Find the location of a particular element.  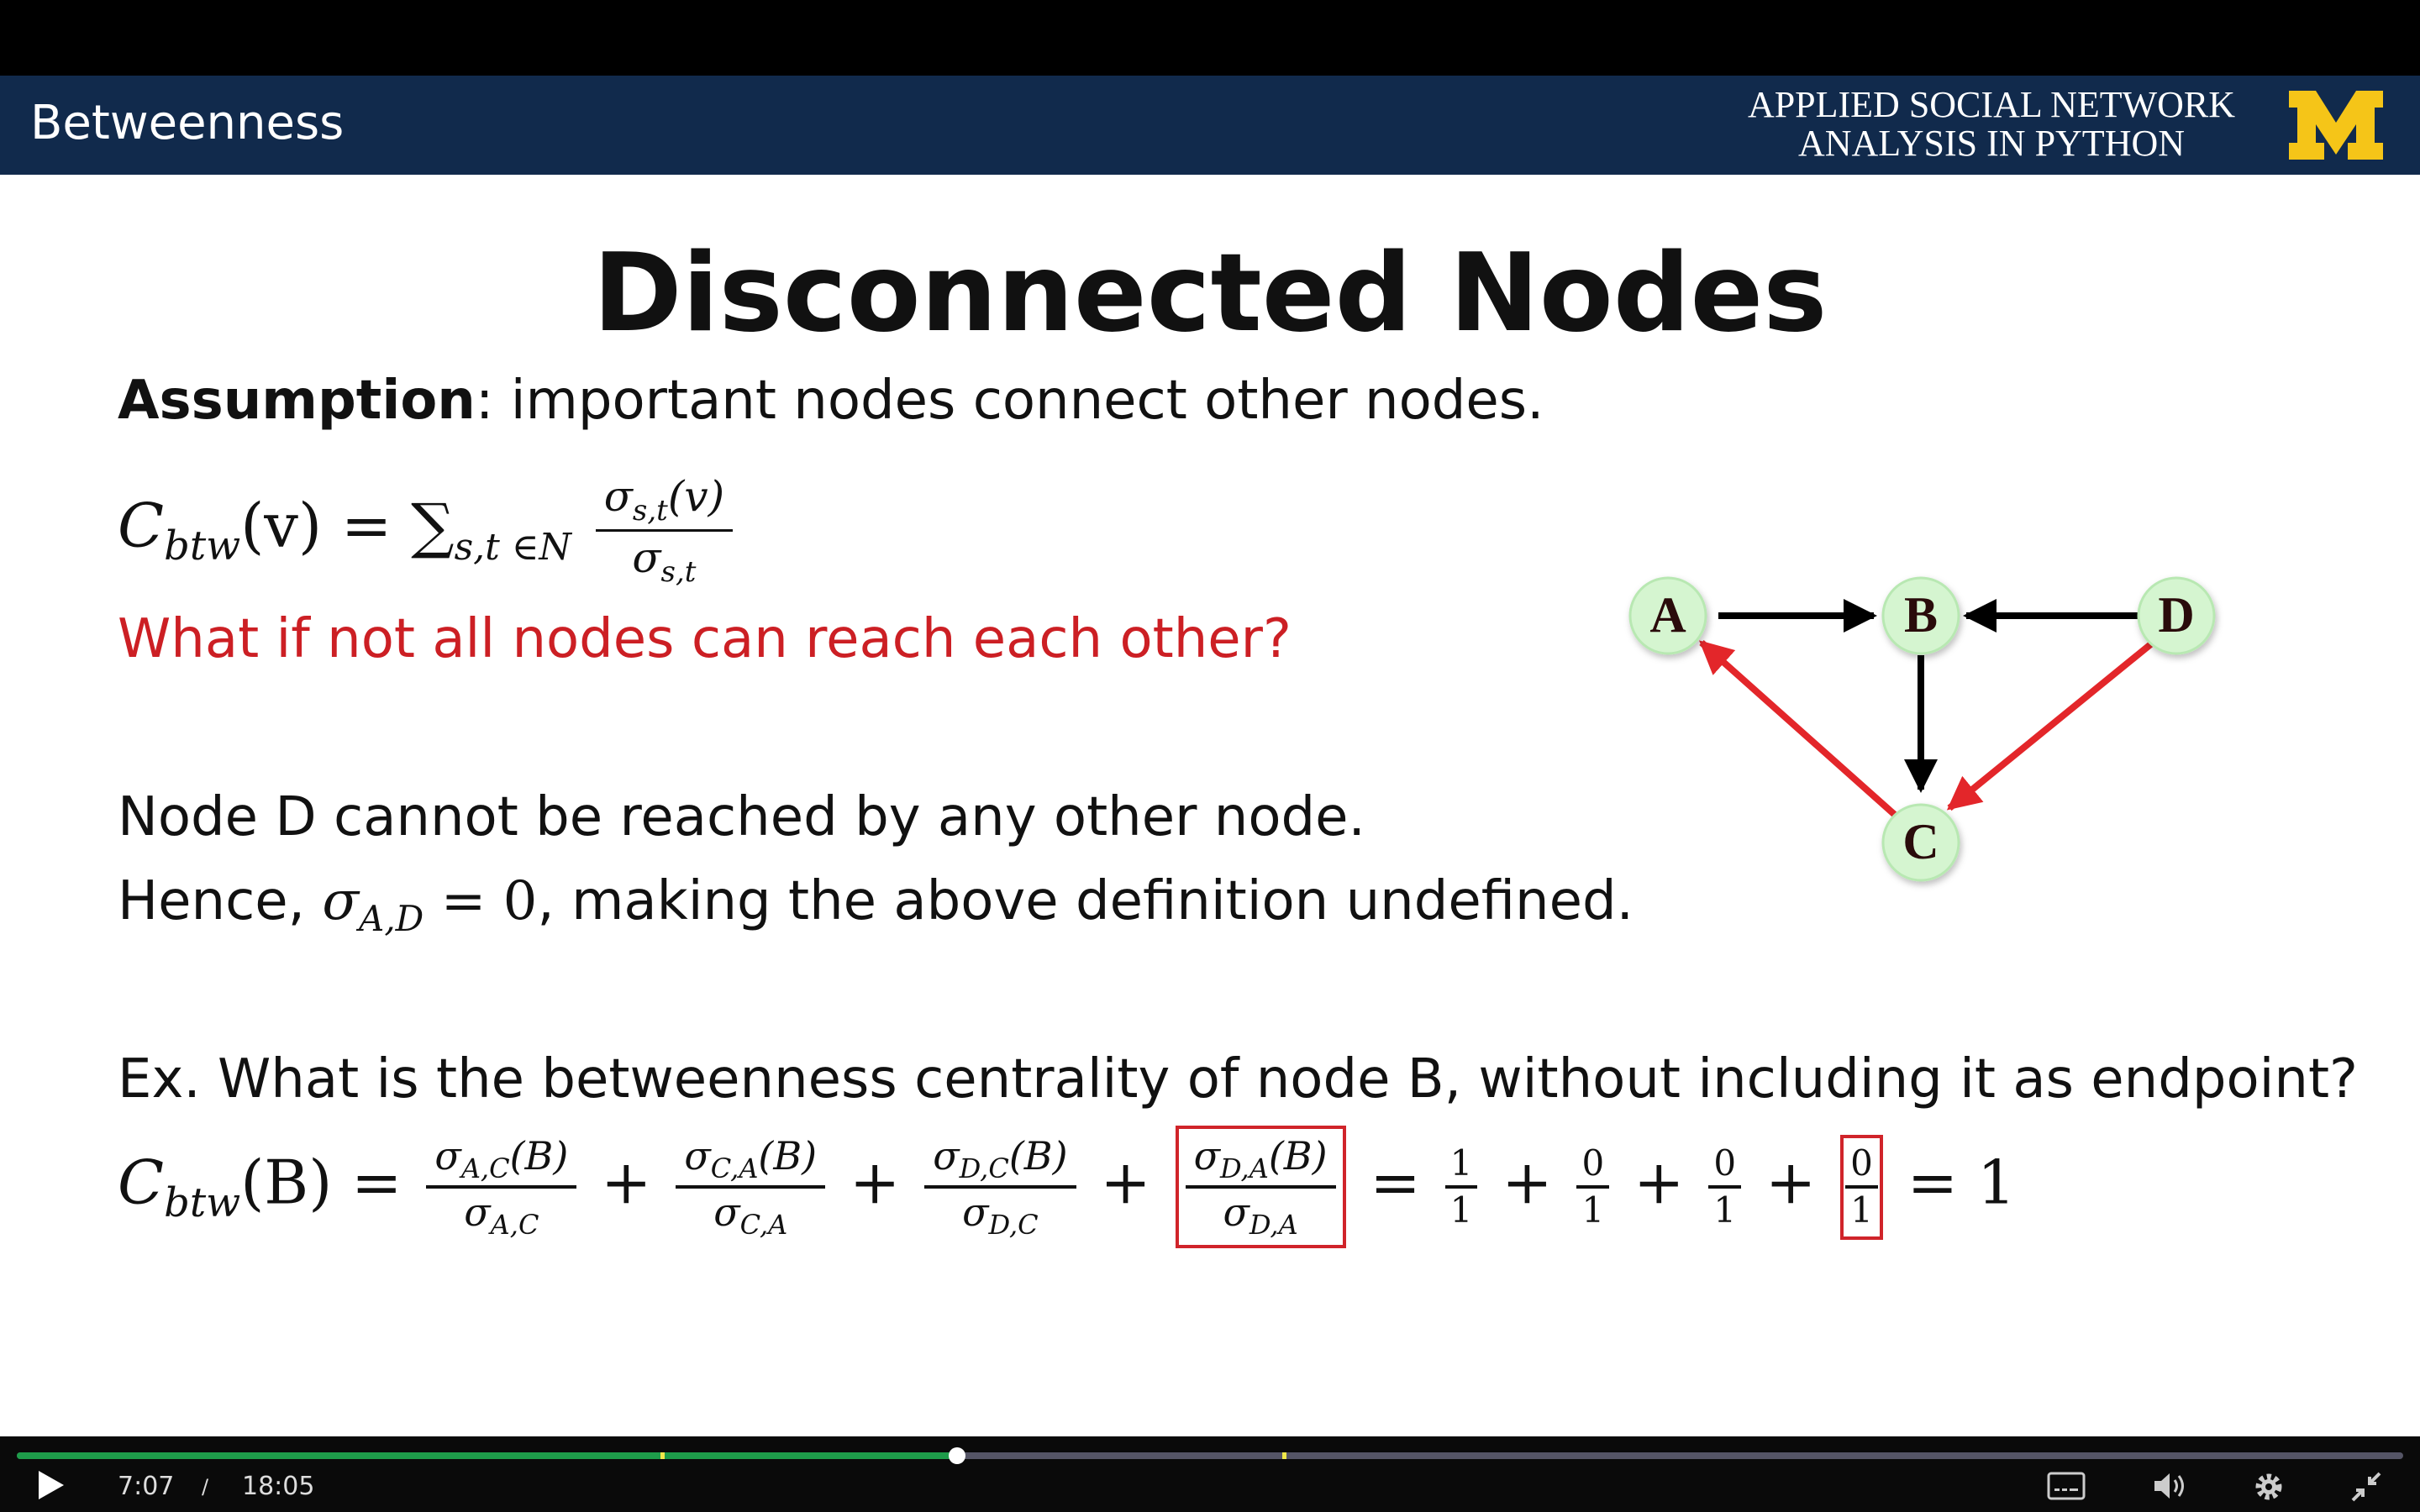

value-fraction-highlighted: 0 1 is located at coordinates (1862, 1187).